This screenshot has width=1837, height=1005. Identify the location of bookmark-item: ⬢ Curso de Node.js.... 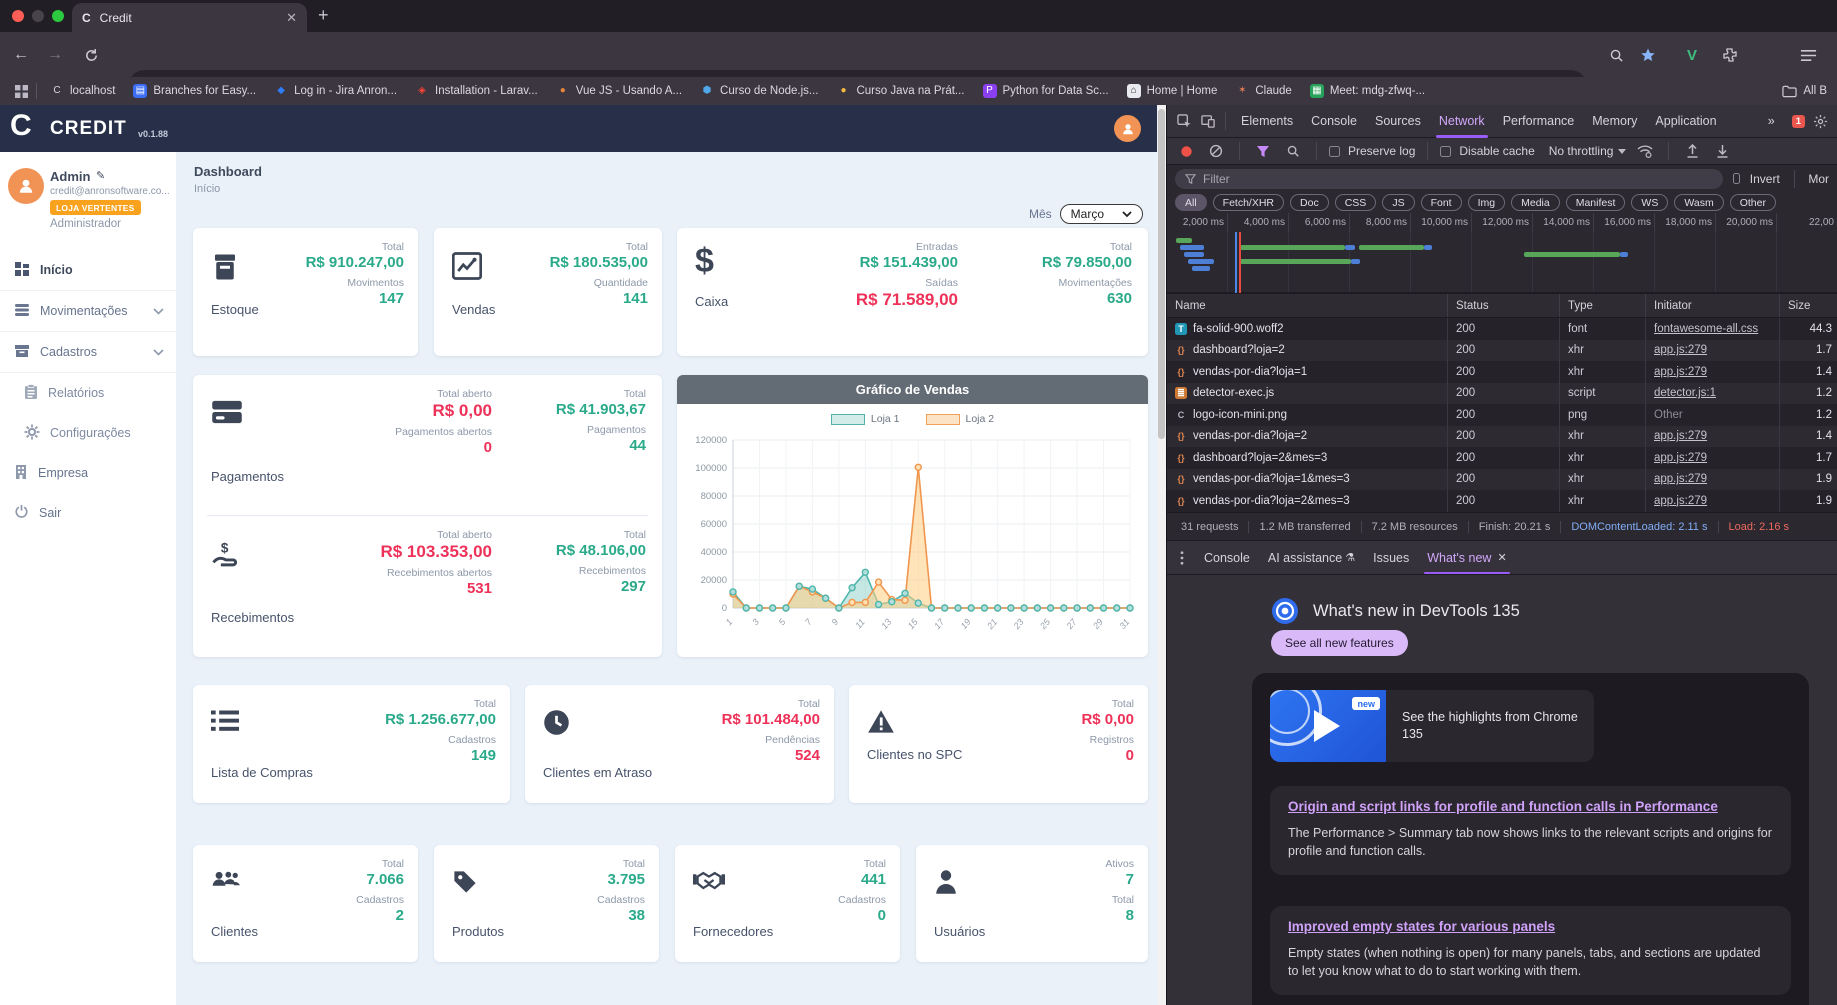
(759, 91).